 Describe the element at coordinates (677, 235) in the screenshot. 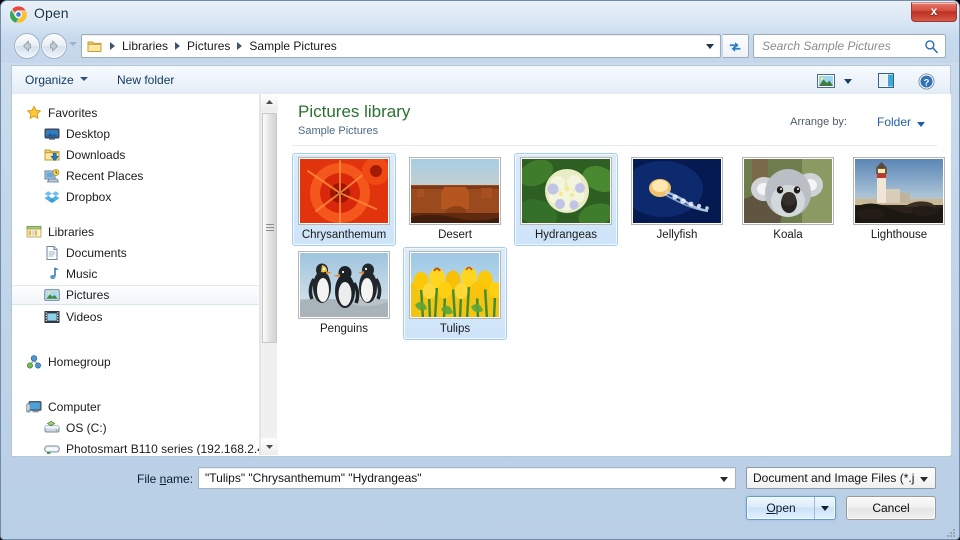

I see `file-name-label: Jellyfish` at that location.